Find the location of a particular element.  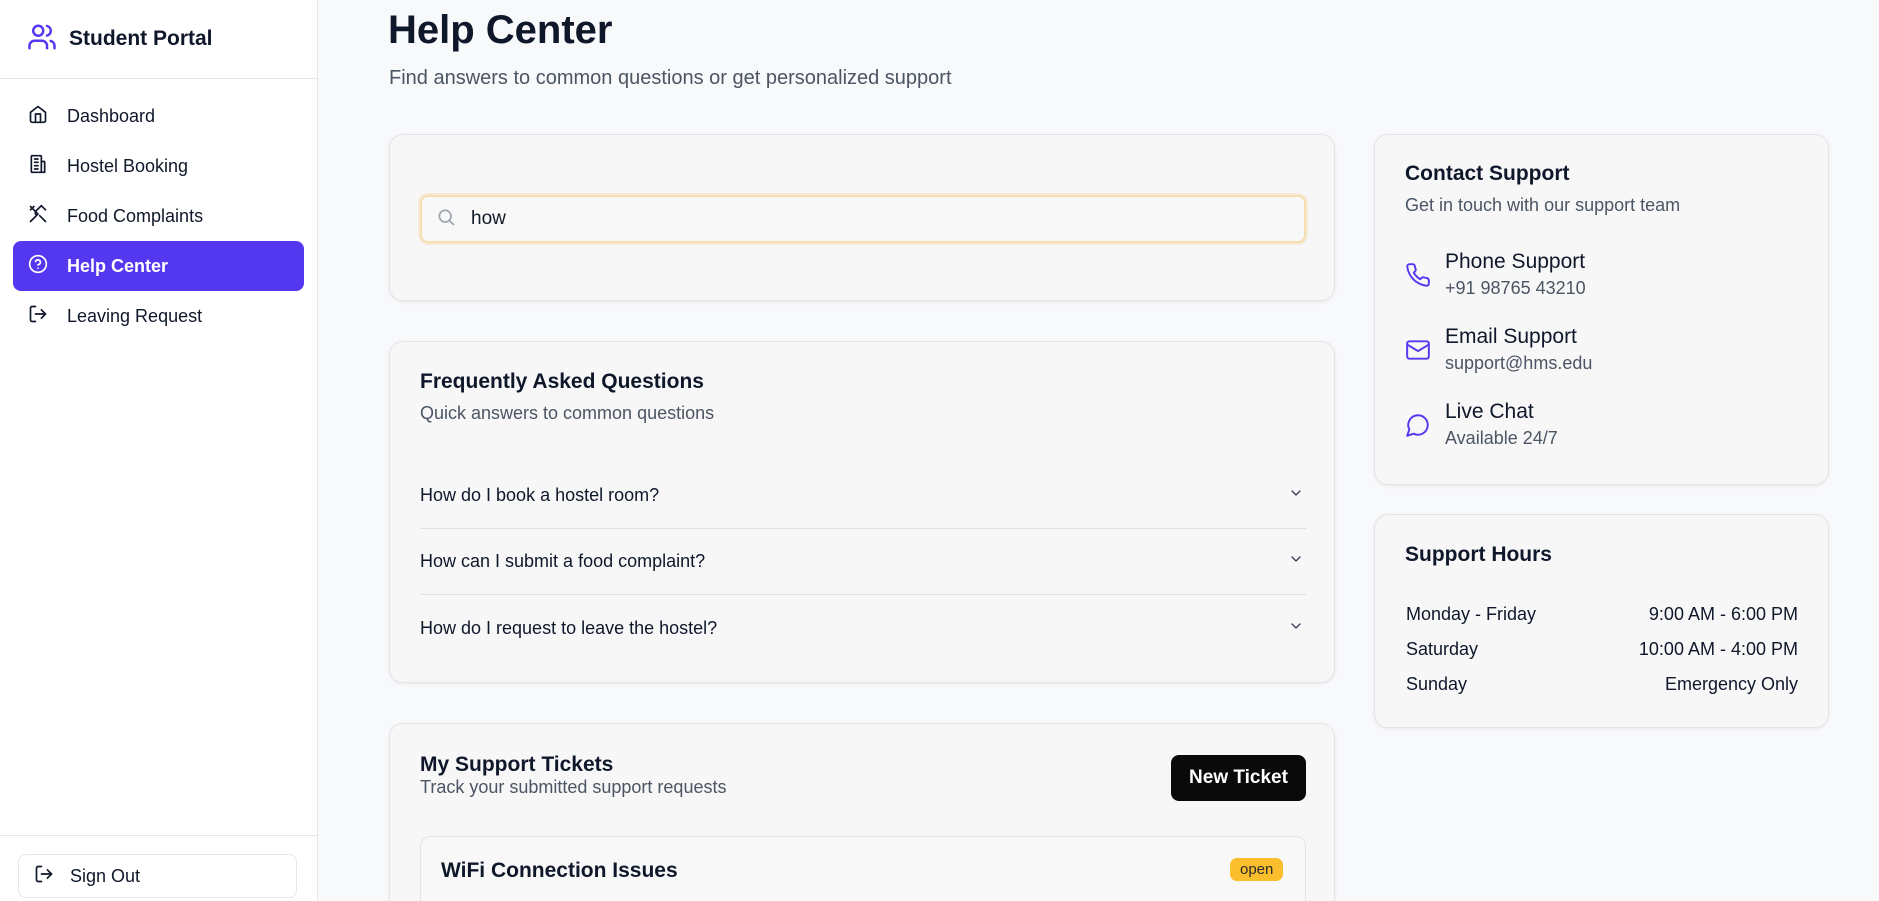

message-circle-icon is located at coordinates (1418, 424).